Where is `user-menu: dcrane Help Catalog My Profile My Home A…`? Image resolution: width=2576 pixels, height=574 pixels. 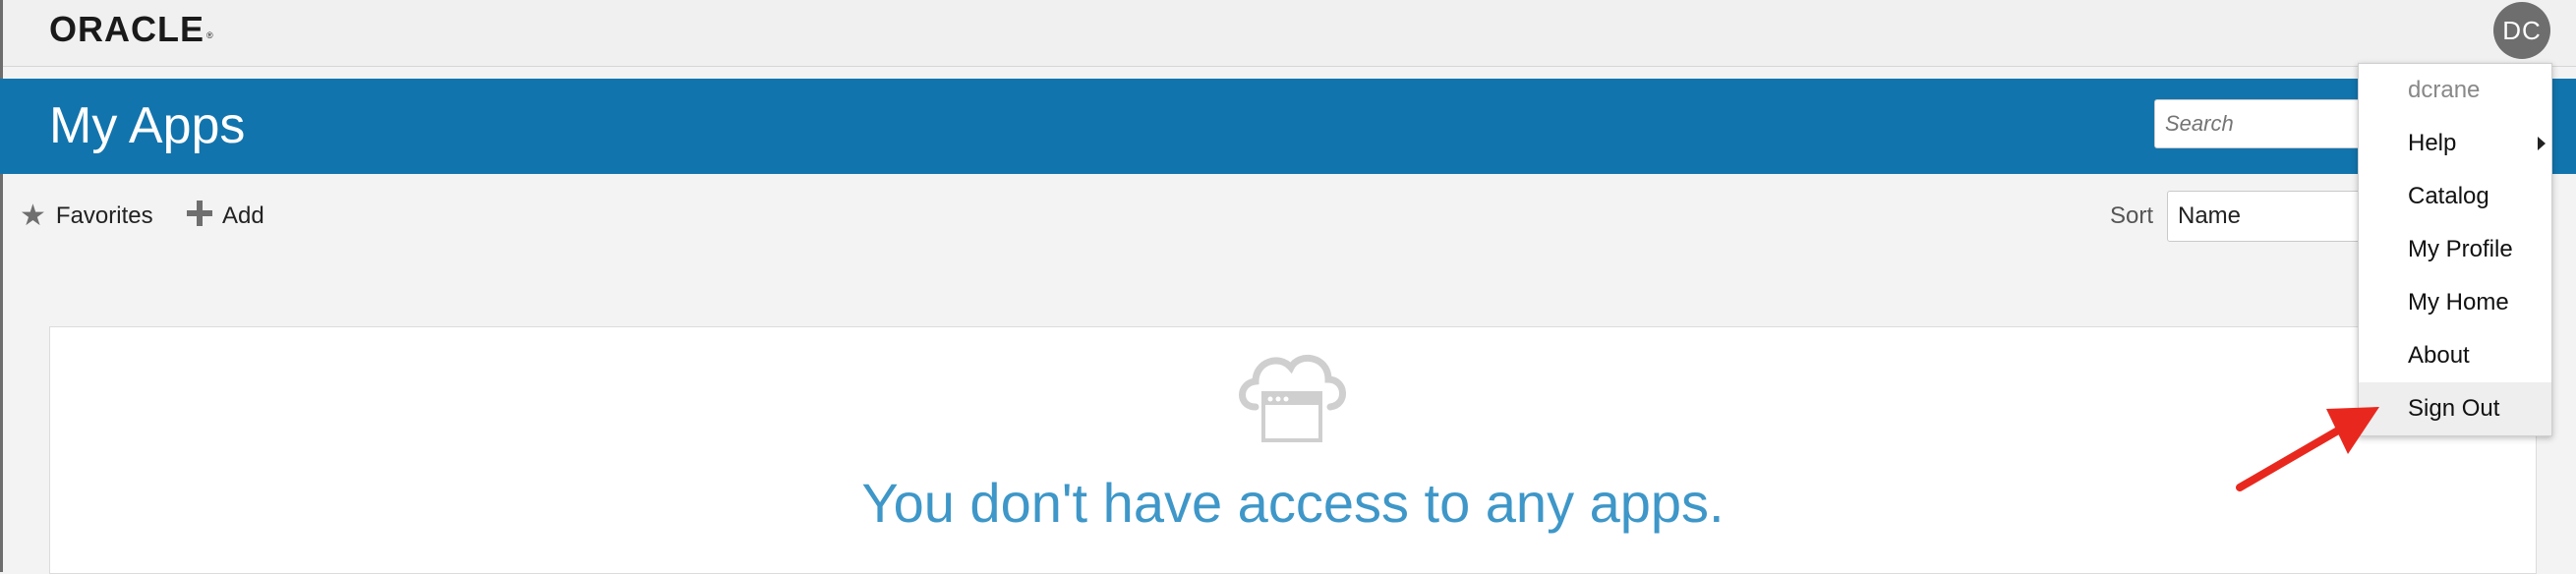
user-menu: dcrane Help Catalog My Profile My Home A… is located at coordinates (2455, 250).